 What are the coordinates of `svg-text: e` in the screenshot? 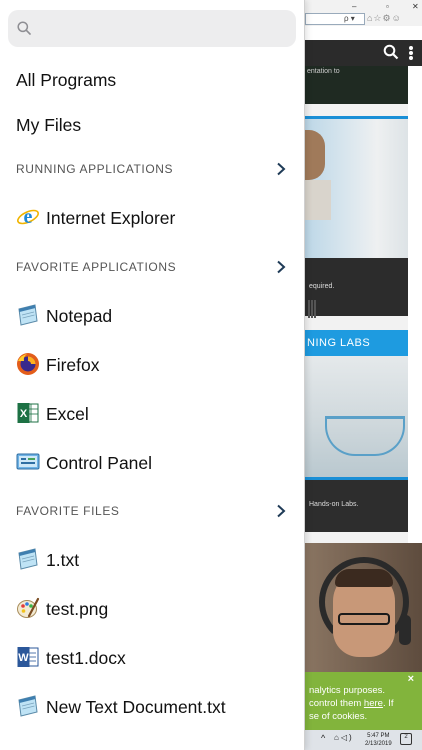 It's located at (28, 217).